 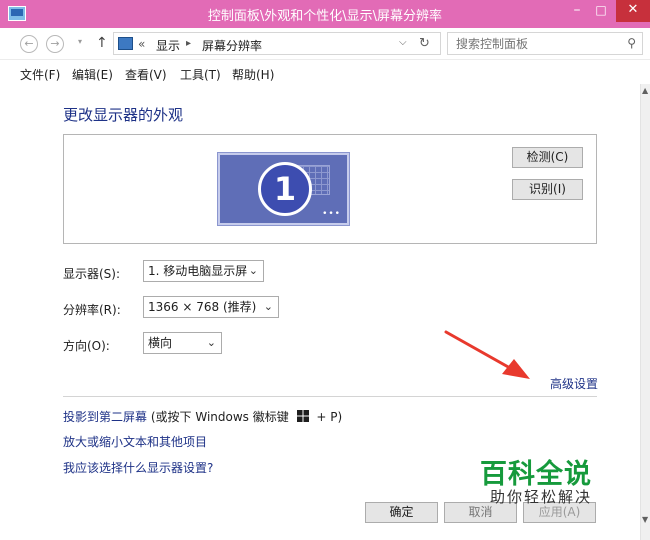 I want to click on monitor-number: 1, so click(x=285, y=189).